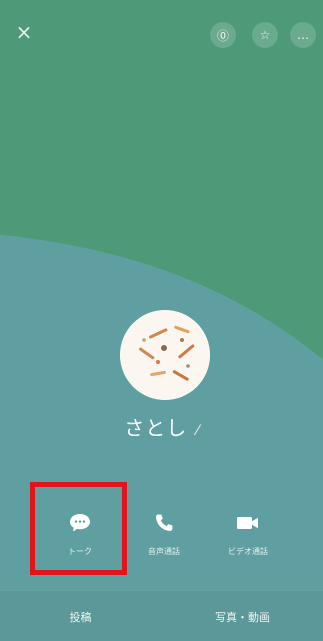 The height and width of the screenshot is (641, 323). Describe the element at coordinates (24, 32) in the screenshot. I see `close-icon: ×` at that location.